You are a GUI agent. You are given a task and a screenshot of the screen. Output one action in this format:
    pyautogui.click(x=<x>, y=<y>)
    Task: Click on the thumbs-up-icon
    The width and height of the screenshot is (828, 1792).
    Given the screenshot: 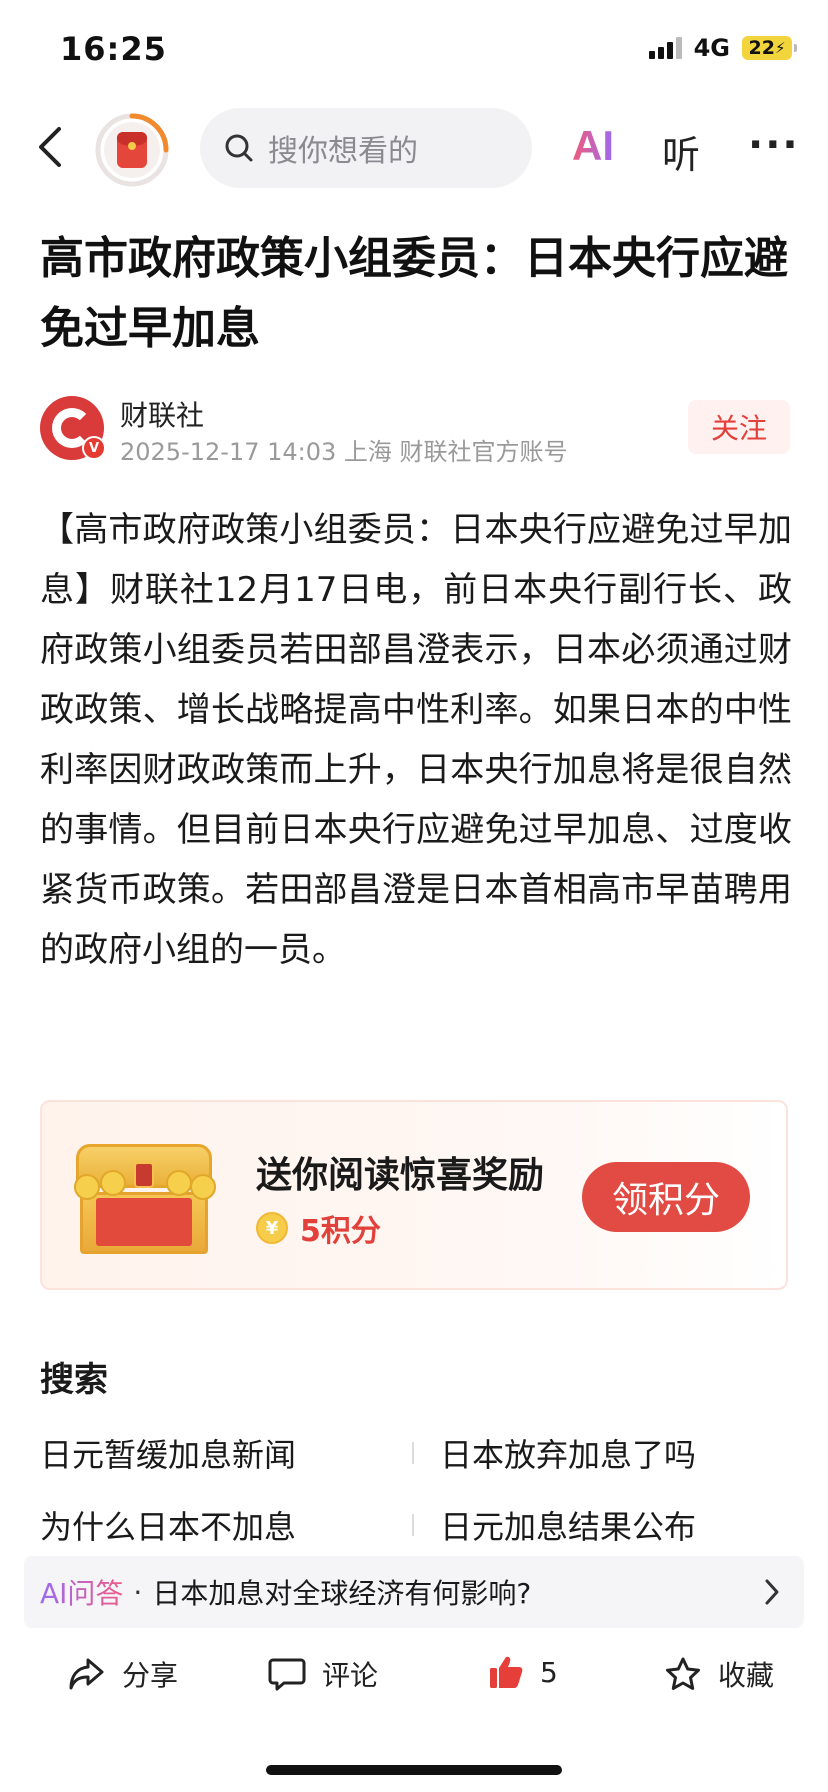 What is the action you would take?
    pyautogui.click(x=506, y=1672)
    